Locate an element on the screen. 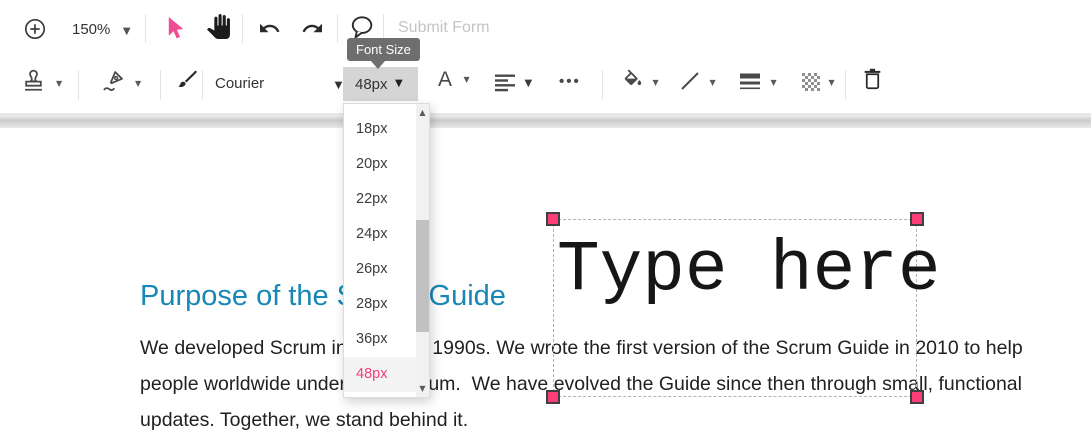  font-size-option: 18px is located at coordinates (380, 129).